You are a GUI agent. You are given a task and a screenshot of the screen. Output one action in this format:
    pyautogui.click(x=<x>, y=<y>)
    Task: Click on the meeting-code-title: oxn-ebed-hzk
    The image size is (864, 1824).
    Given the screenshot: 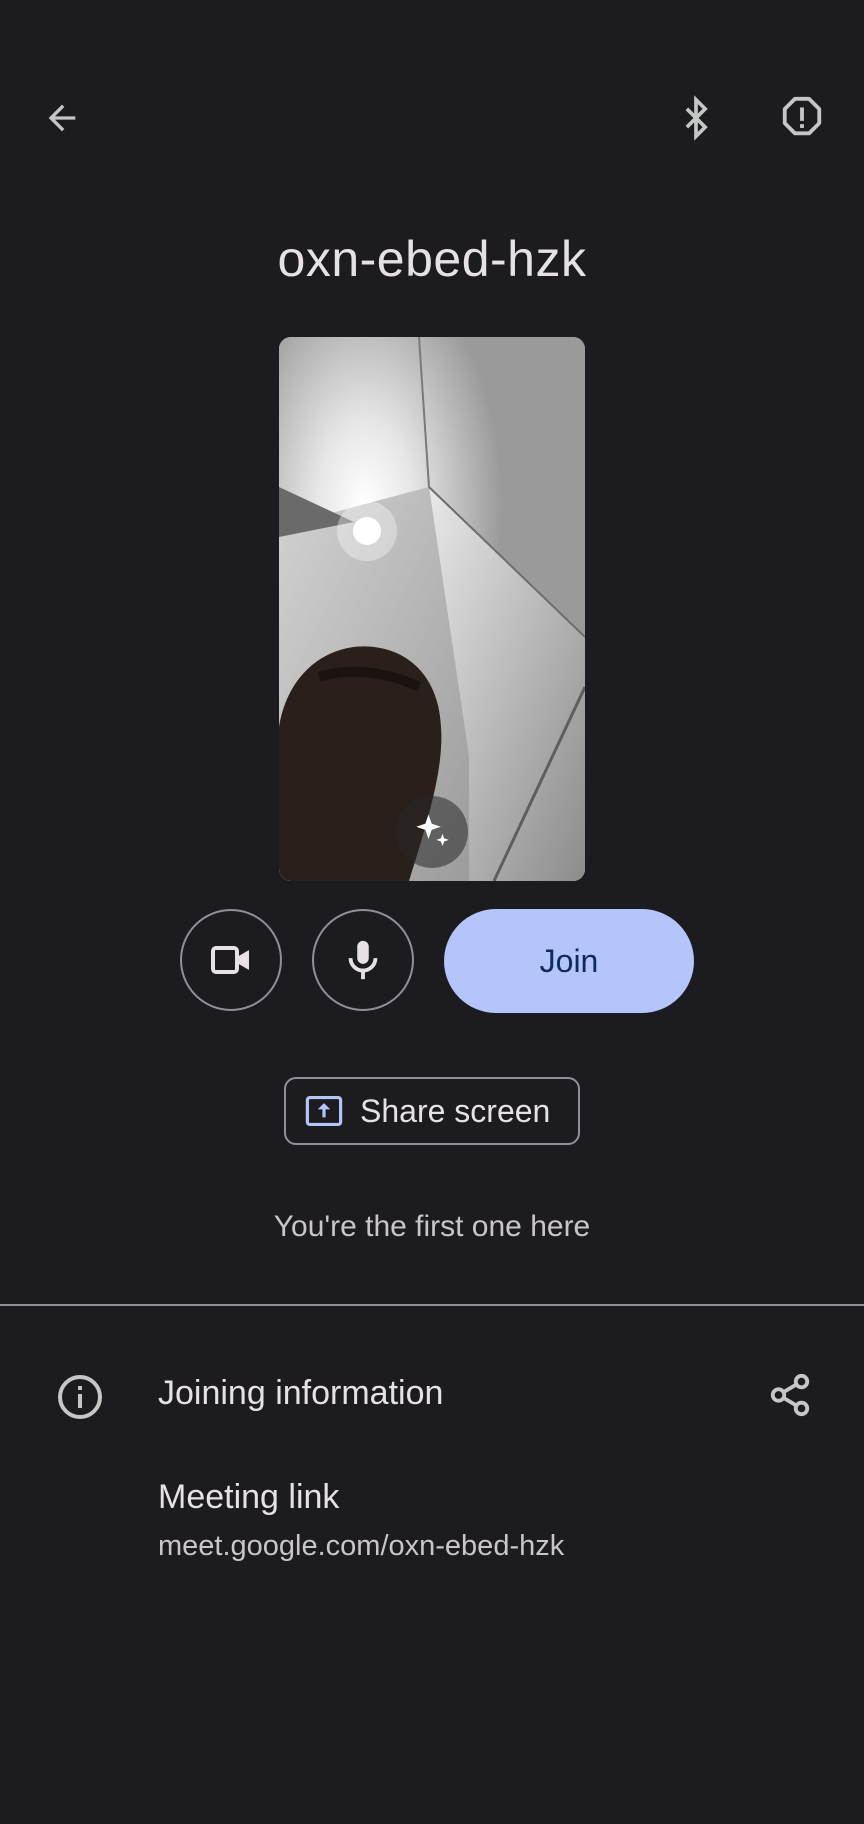 What is the action you would take?
    pyautogui.click(x=432, y=259)
    